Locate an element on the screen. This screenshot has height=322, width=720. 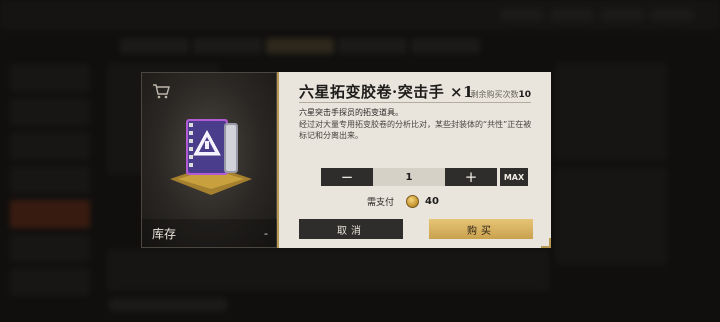
stock-row: 库存 - is located at coordinates (210, 233).